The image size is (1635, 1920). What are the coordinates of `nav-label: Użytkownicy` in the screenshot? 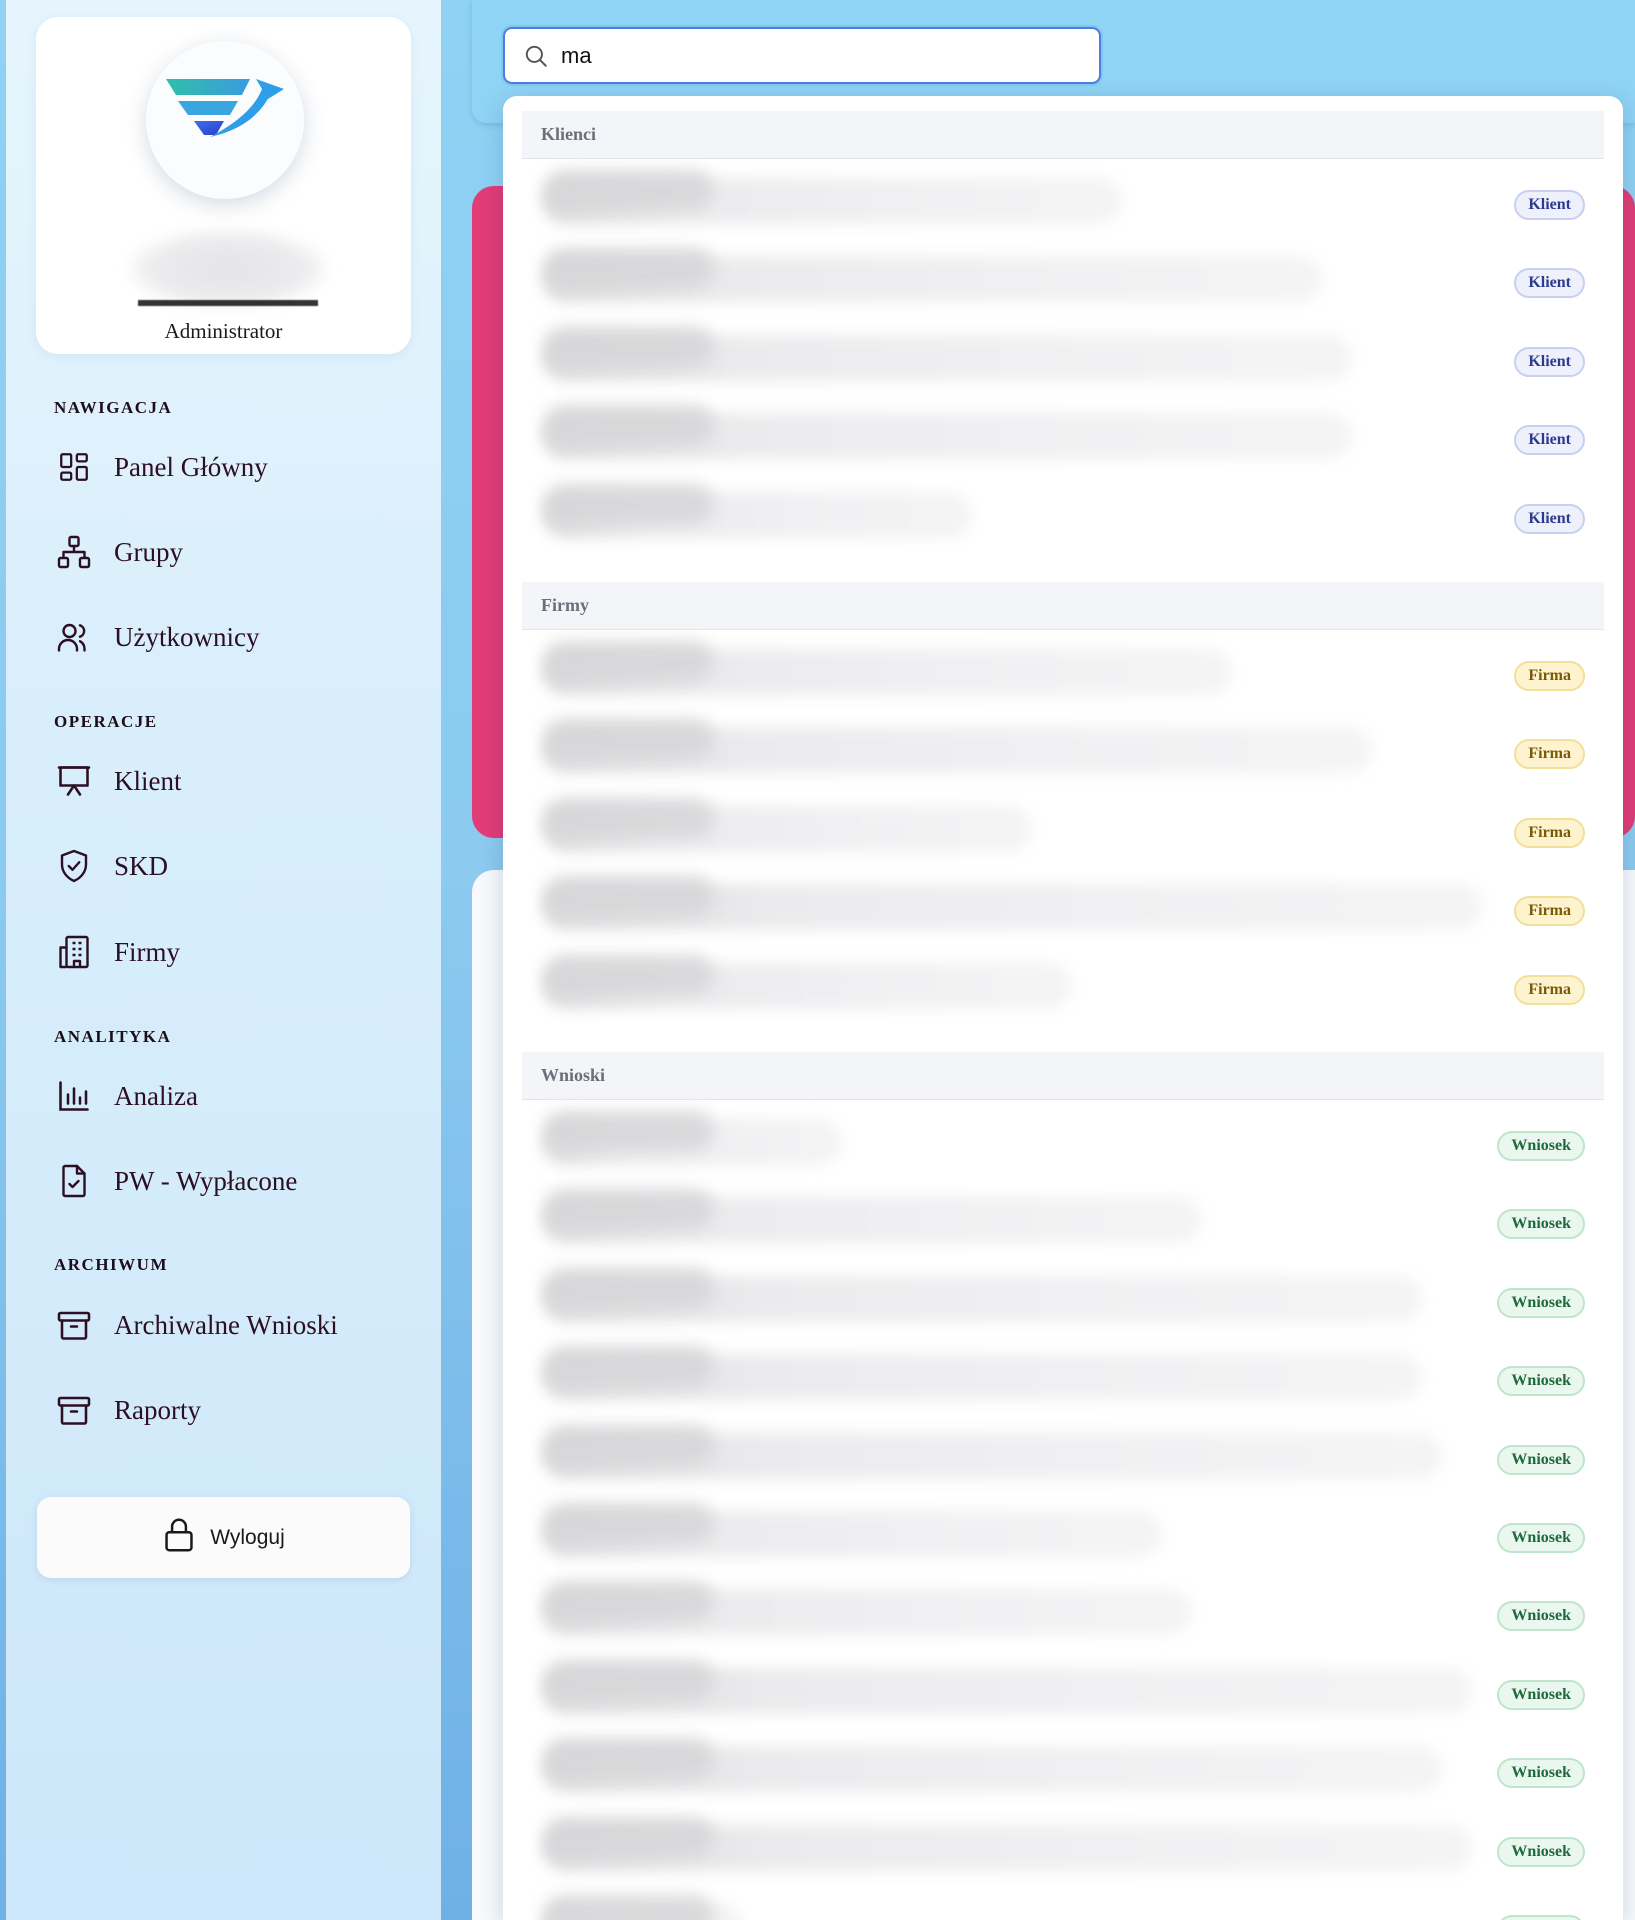 It's located at (187, 636).